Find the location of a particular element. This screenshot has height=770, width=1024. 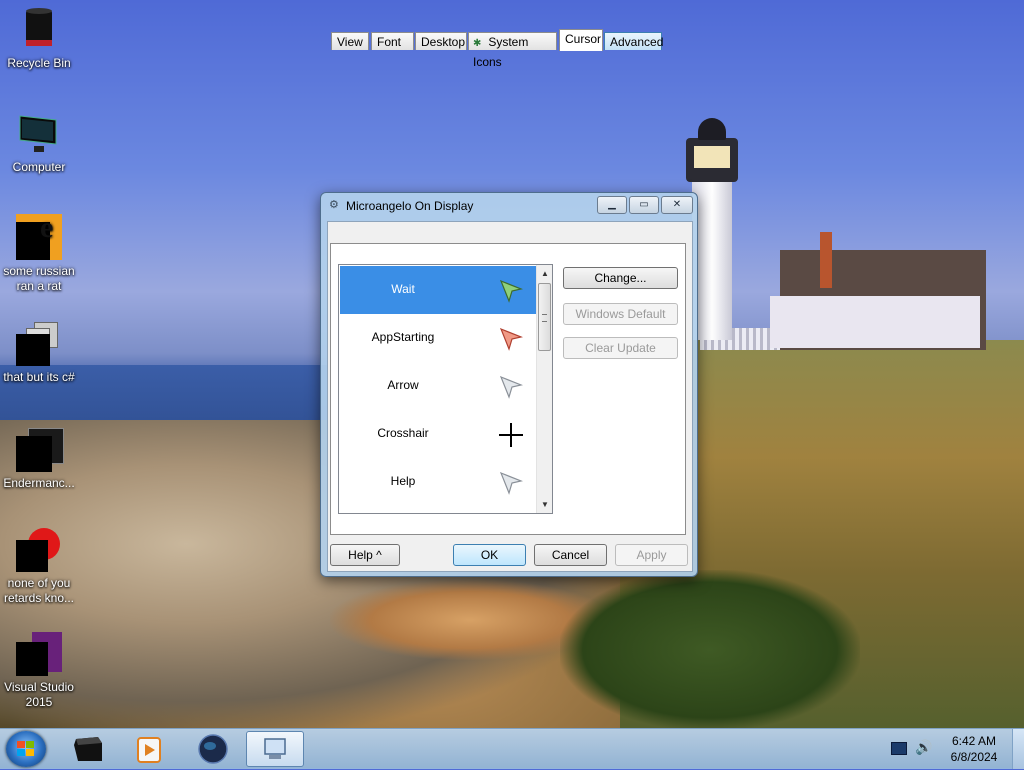

tab-cursor: Cursor is located at coordinates (581, 40).